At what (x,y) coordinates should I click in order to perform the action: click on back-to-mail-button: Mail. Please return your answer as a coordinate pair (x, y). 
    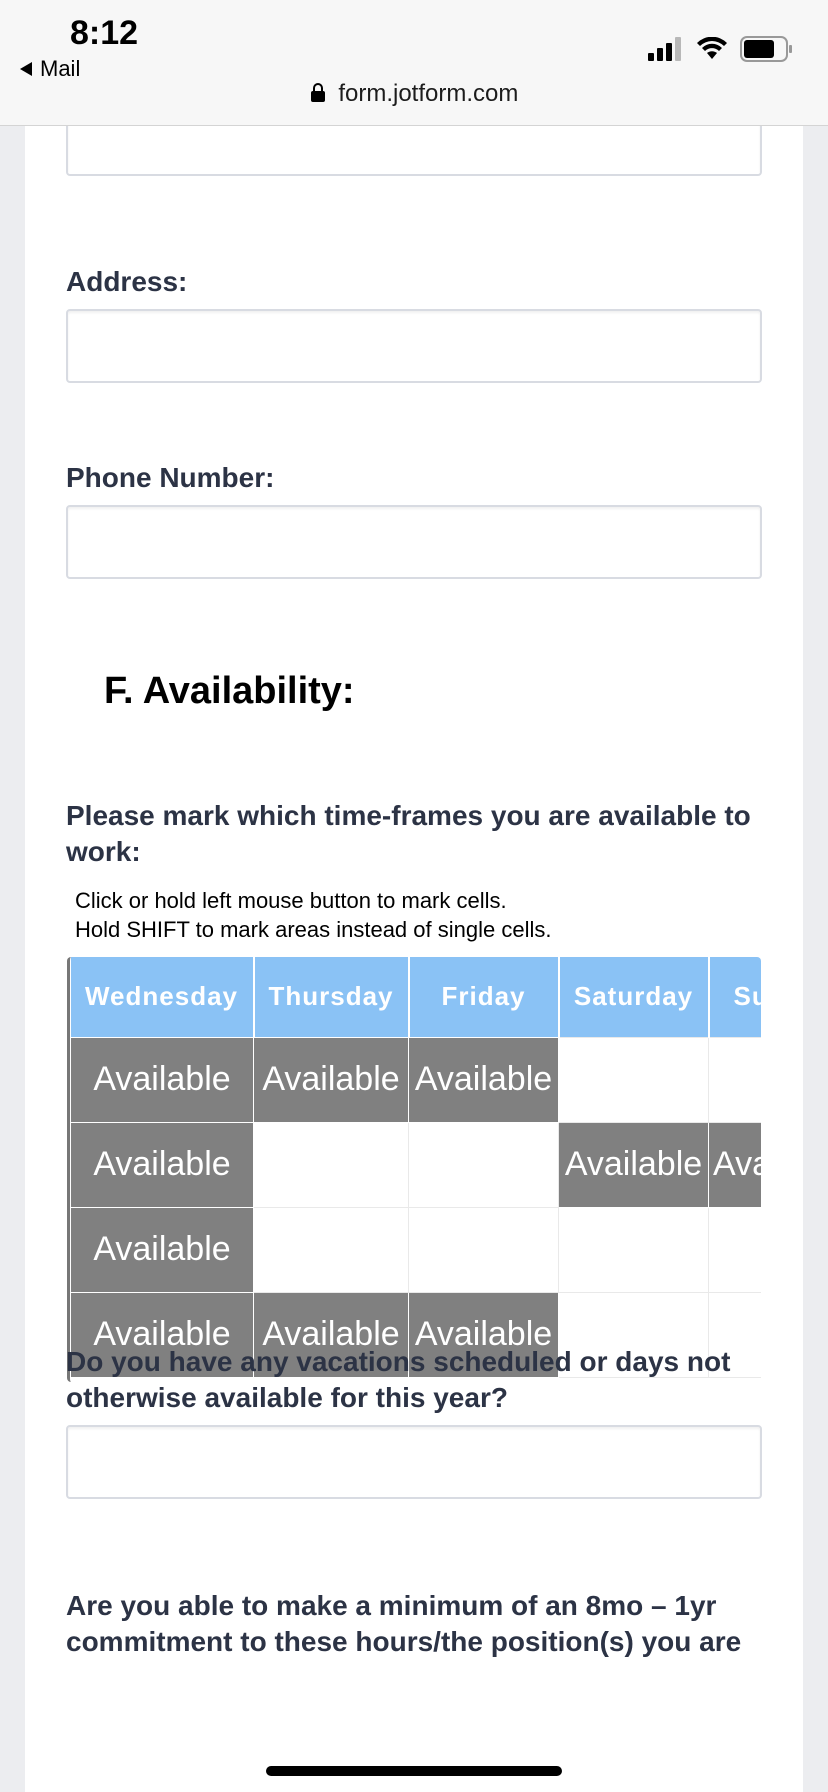
    Looking at the image, I should click on (50, 69).